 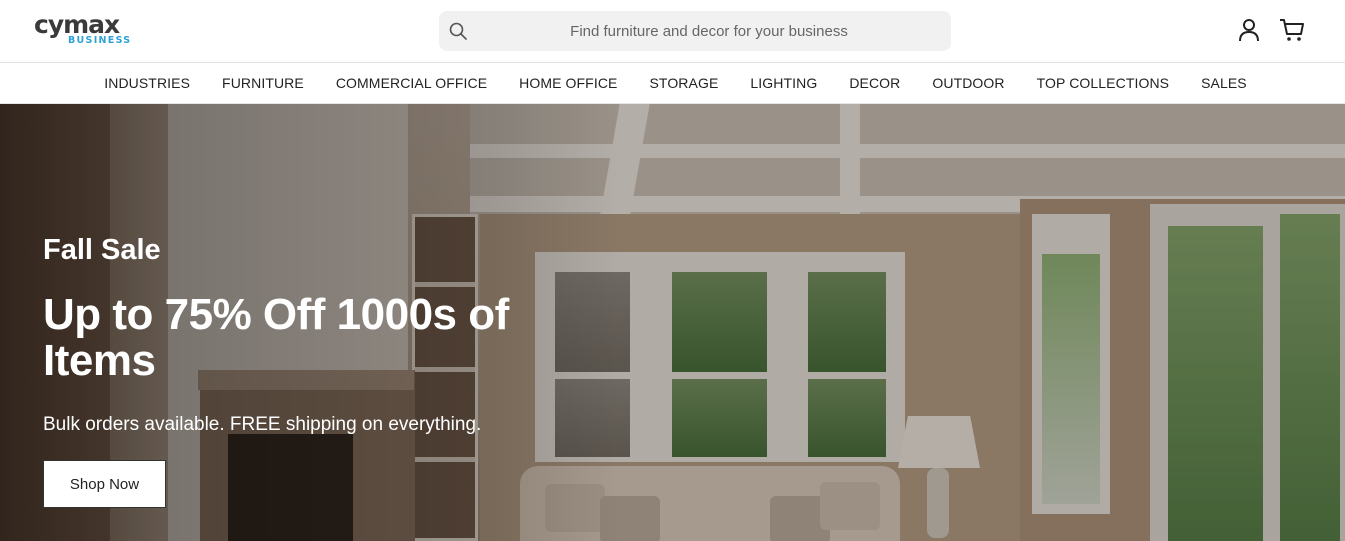 What do you see at coordinates (102, 250) in the screenshot?
I see `hero-eyebrow: Fall Sale` at bounding box center [102, 250].